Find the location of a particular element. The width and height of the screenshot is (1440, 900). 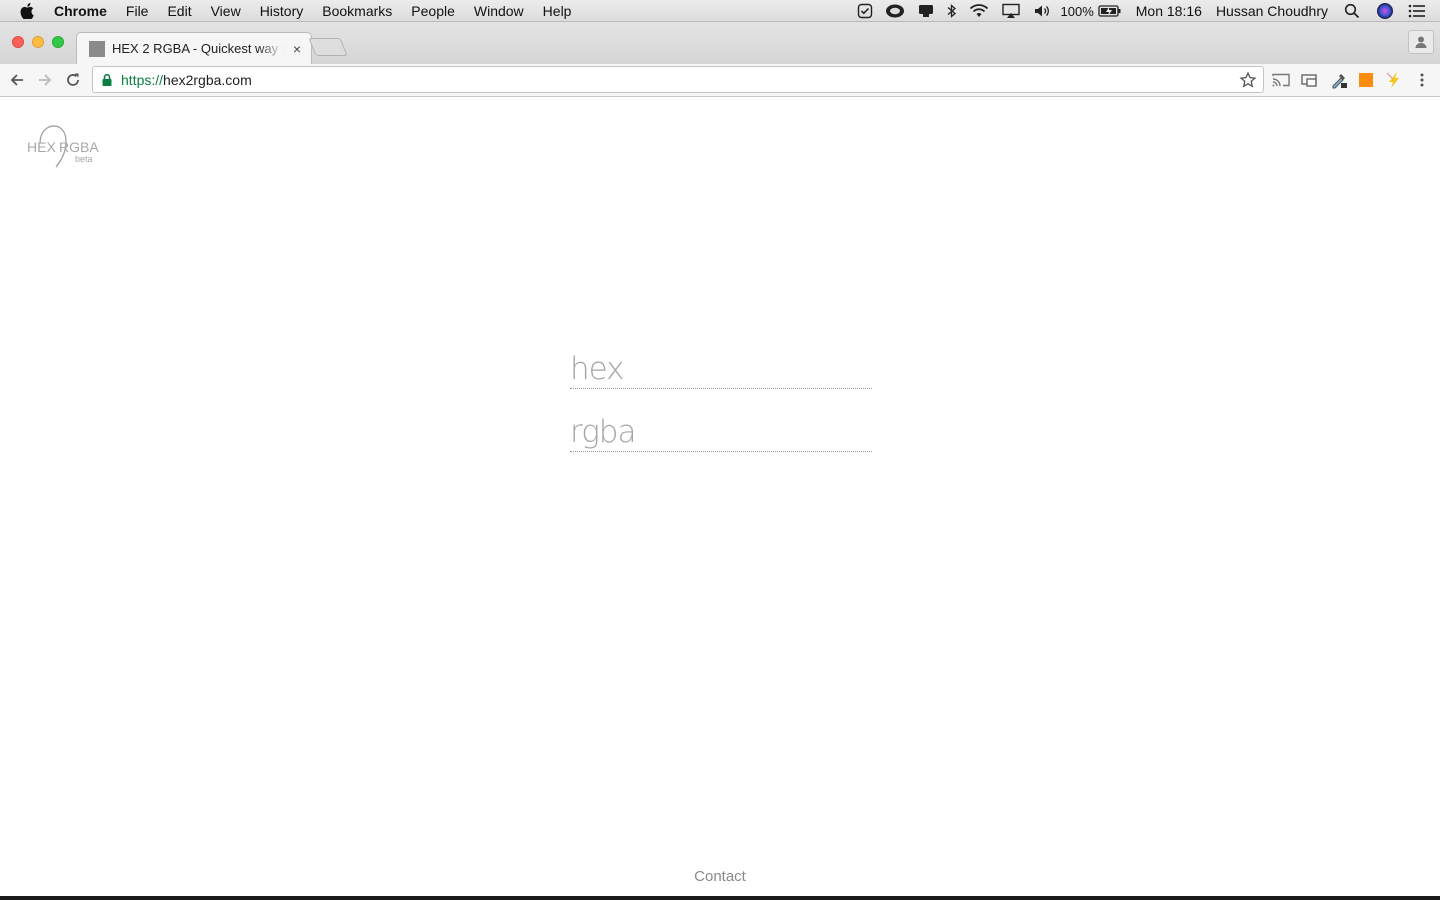

menu-bookmarks: Bookmarks is located at coordinates (357, 11).